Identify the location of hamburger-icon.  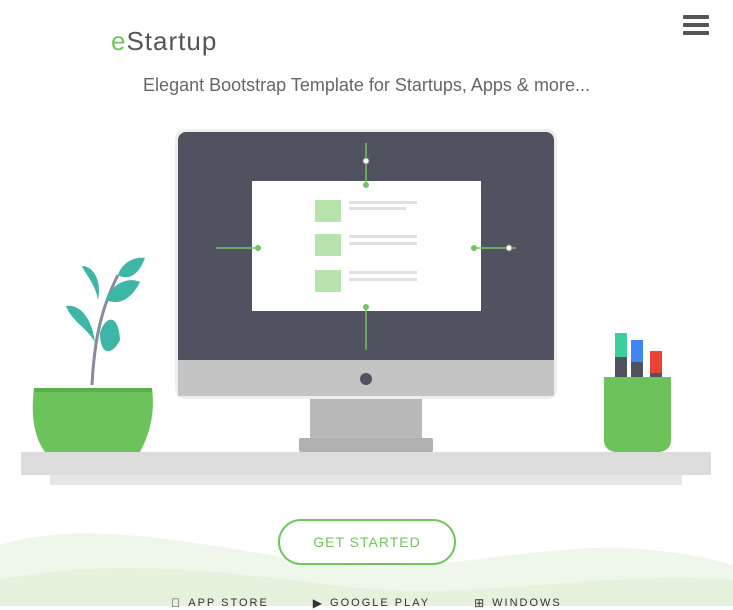
(696, 25).